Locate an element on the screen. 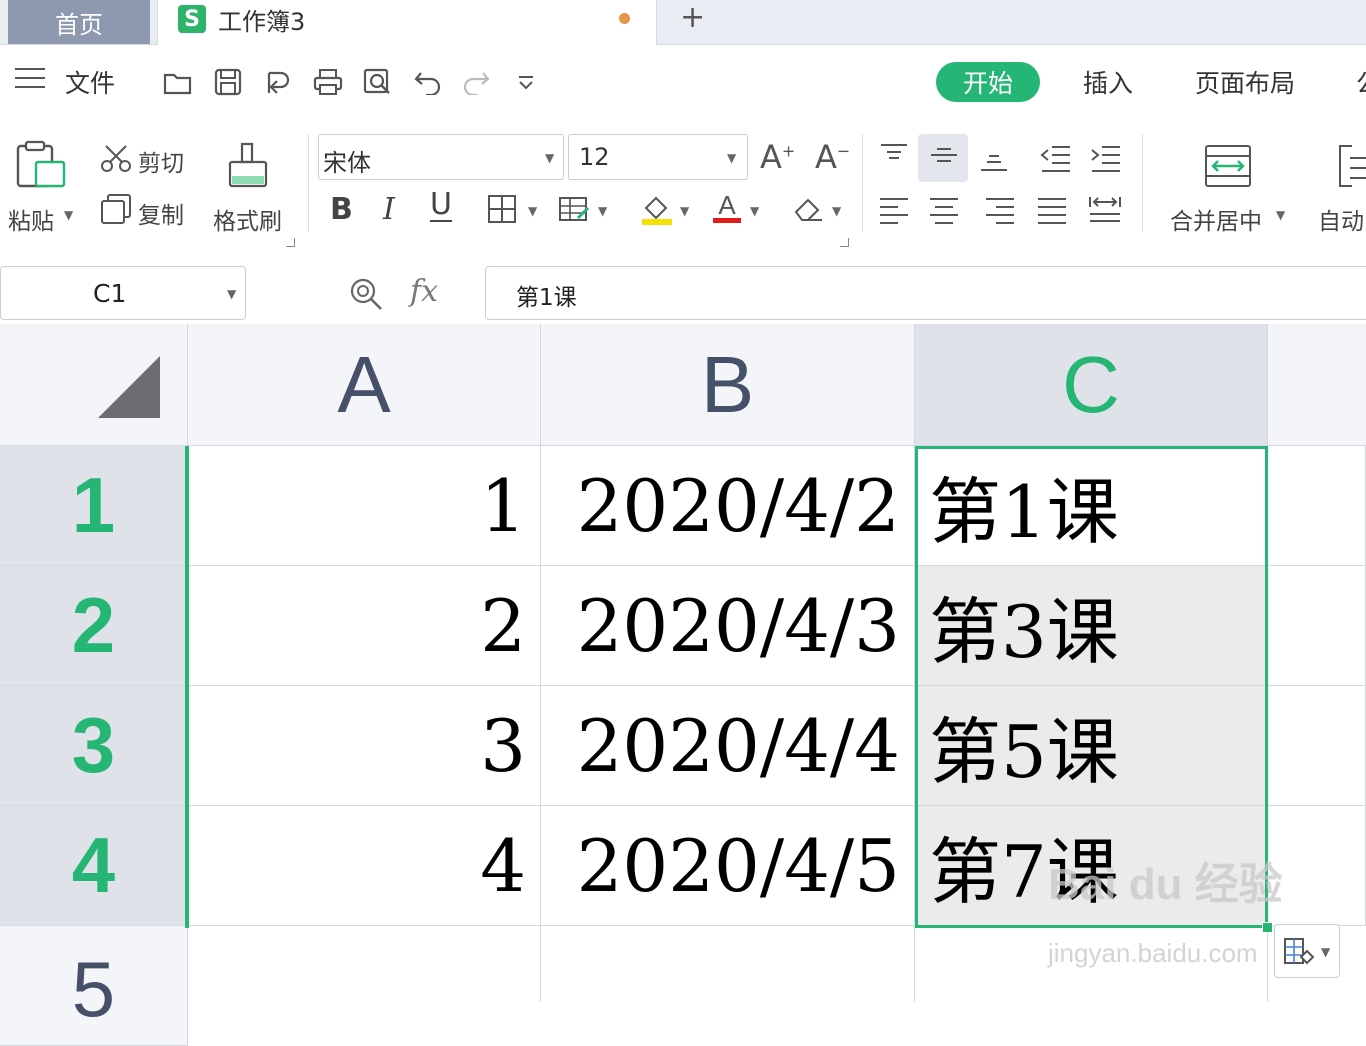 Image resolution: width=1366 pixels, height=1046 pixels. paste-button: 粘贴 is located at coordinates (31, 219).